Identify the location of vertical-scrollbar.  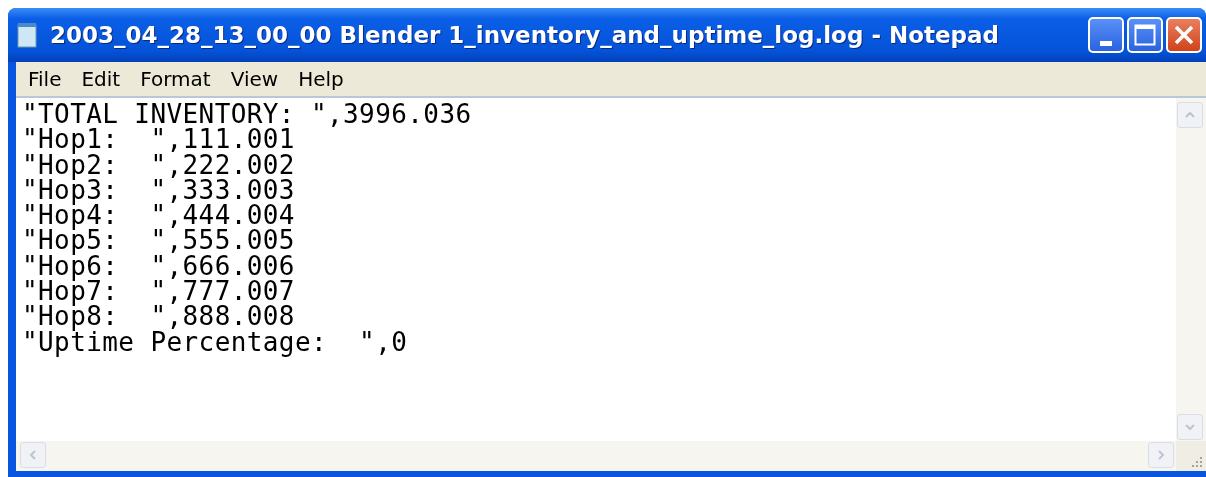
(1191, 269).